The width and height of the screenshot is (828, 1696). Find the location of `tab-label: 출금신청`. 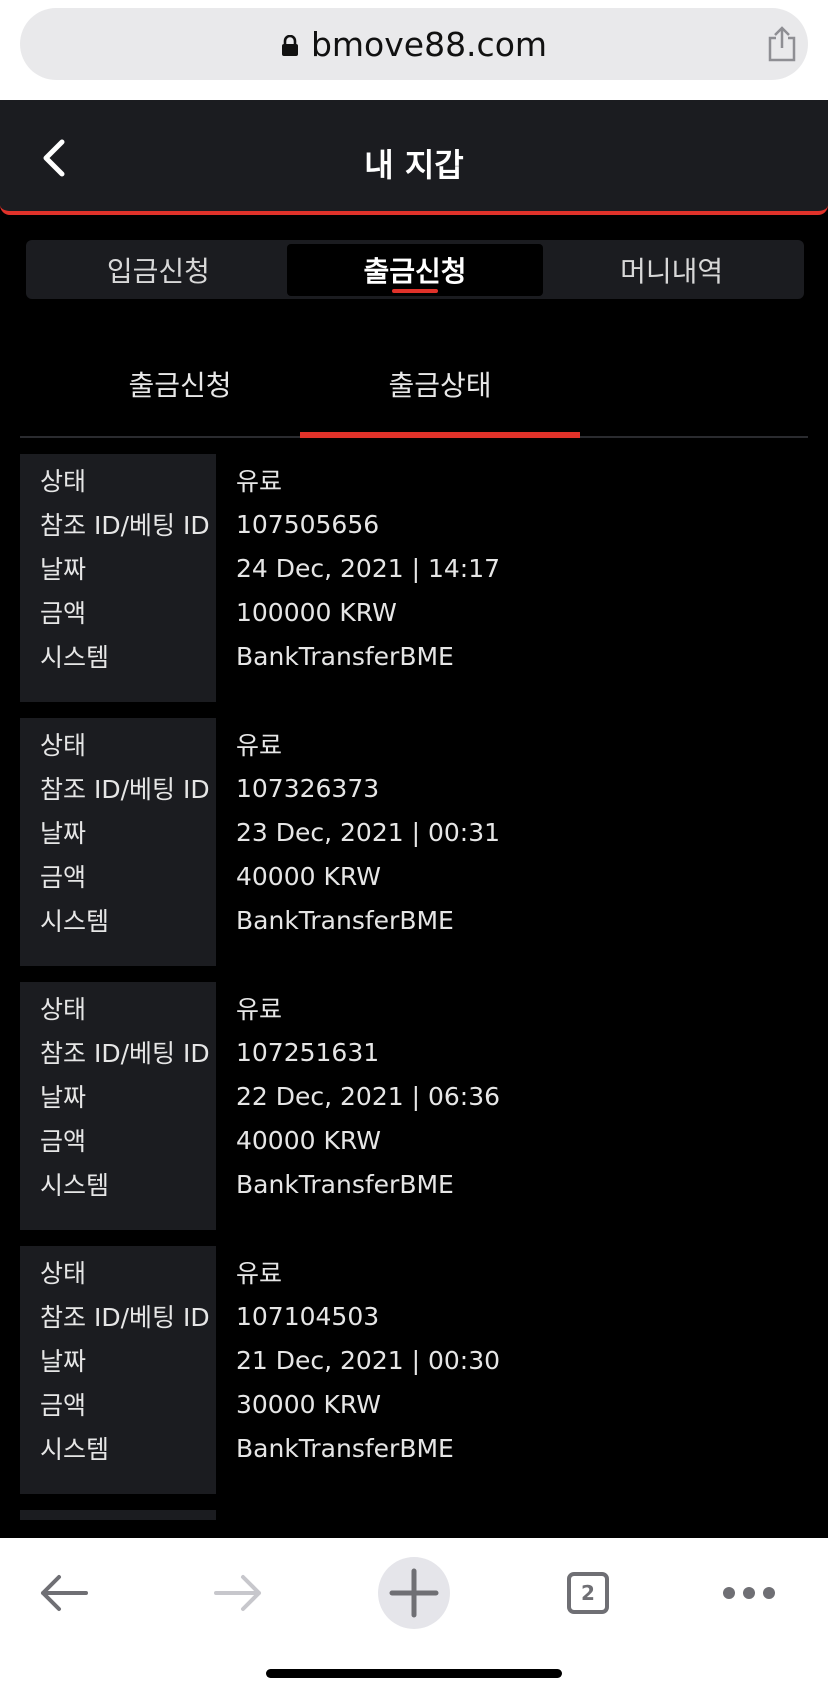

tab-label: 출금신청 is located at coordinates (415, 271).